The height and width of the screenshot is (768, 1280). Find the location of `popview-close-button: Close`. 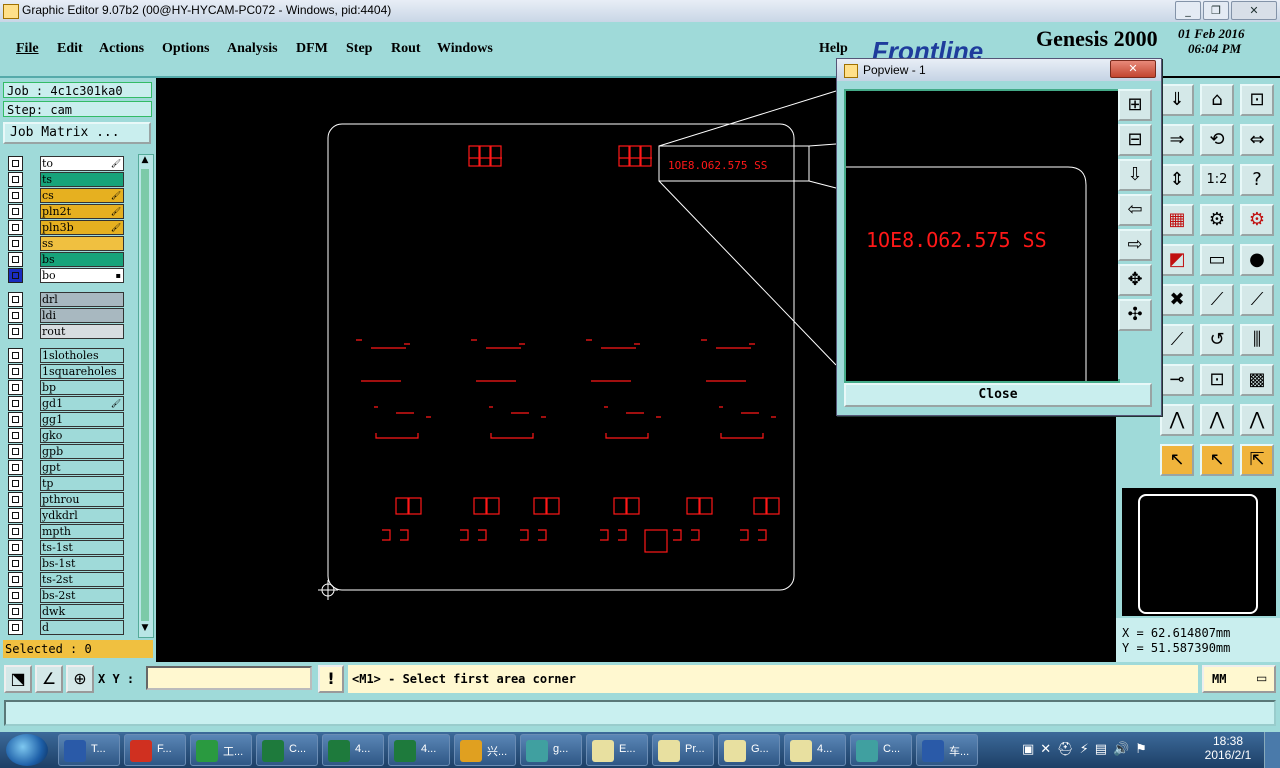

popview-close-button: Close is located at coordinates (998, 395).